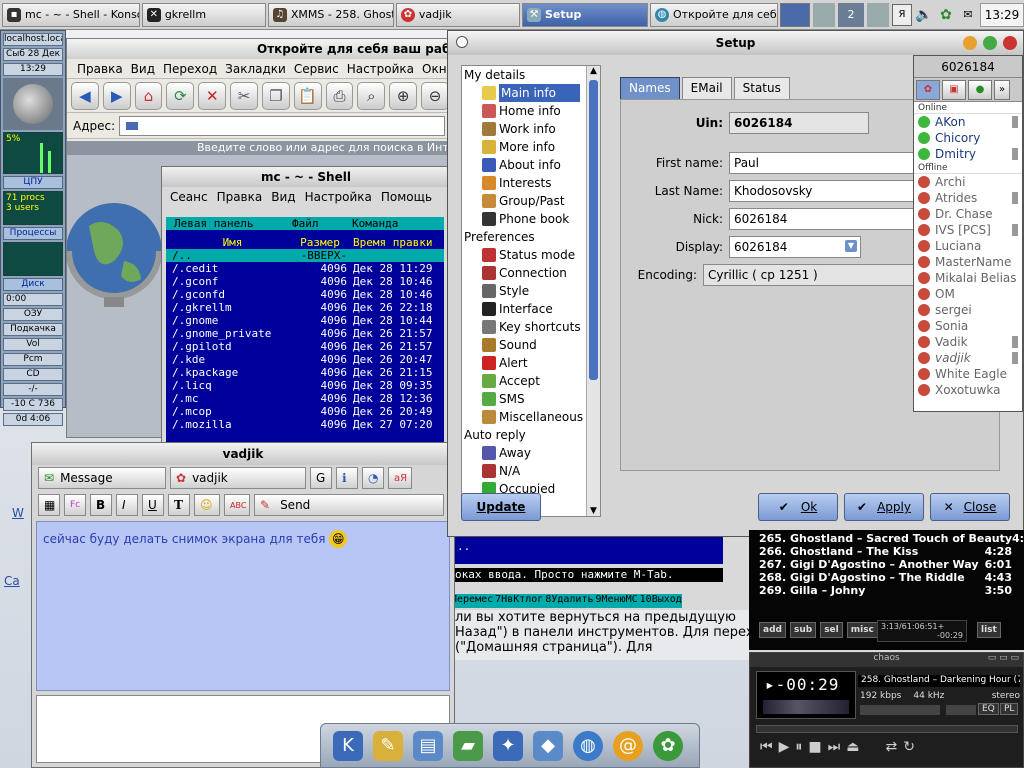 This screenshot has width=1024, height=768. I want to click on col-time: Время правки, so click(396, 242).